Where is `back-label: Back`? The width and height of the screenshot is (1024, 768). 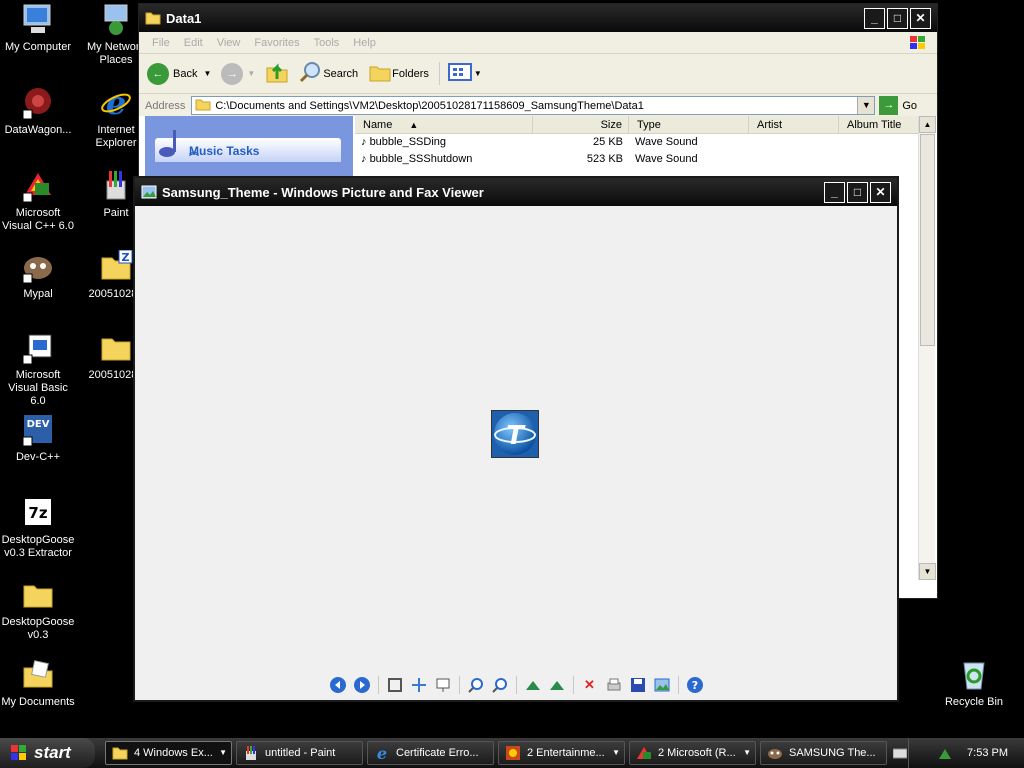
back-label: Back is located at coordinates (185, 73).